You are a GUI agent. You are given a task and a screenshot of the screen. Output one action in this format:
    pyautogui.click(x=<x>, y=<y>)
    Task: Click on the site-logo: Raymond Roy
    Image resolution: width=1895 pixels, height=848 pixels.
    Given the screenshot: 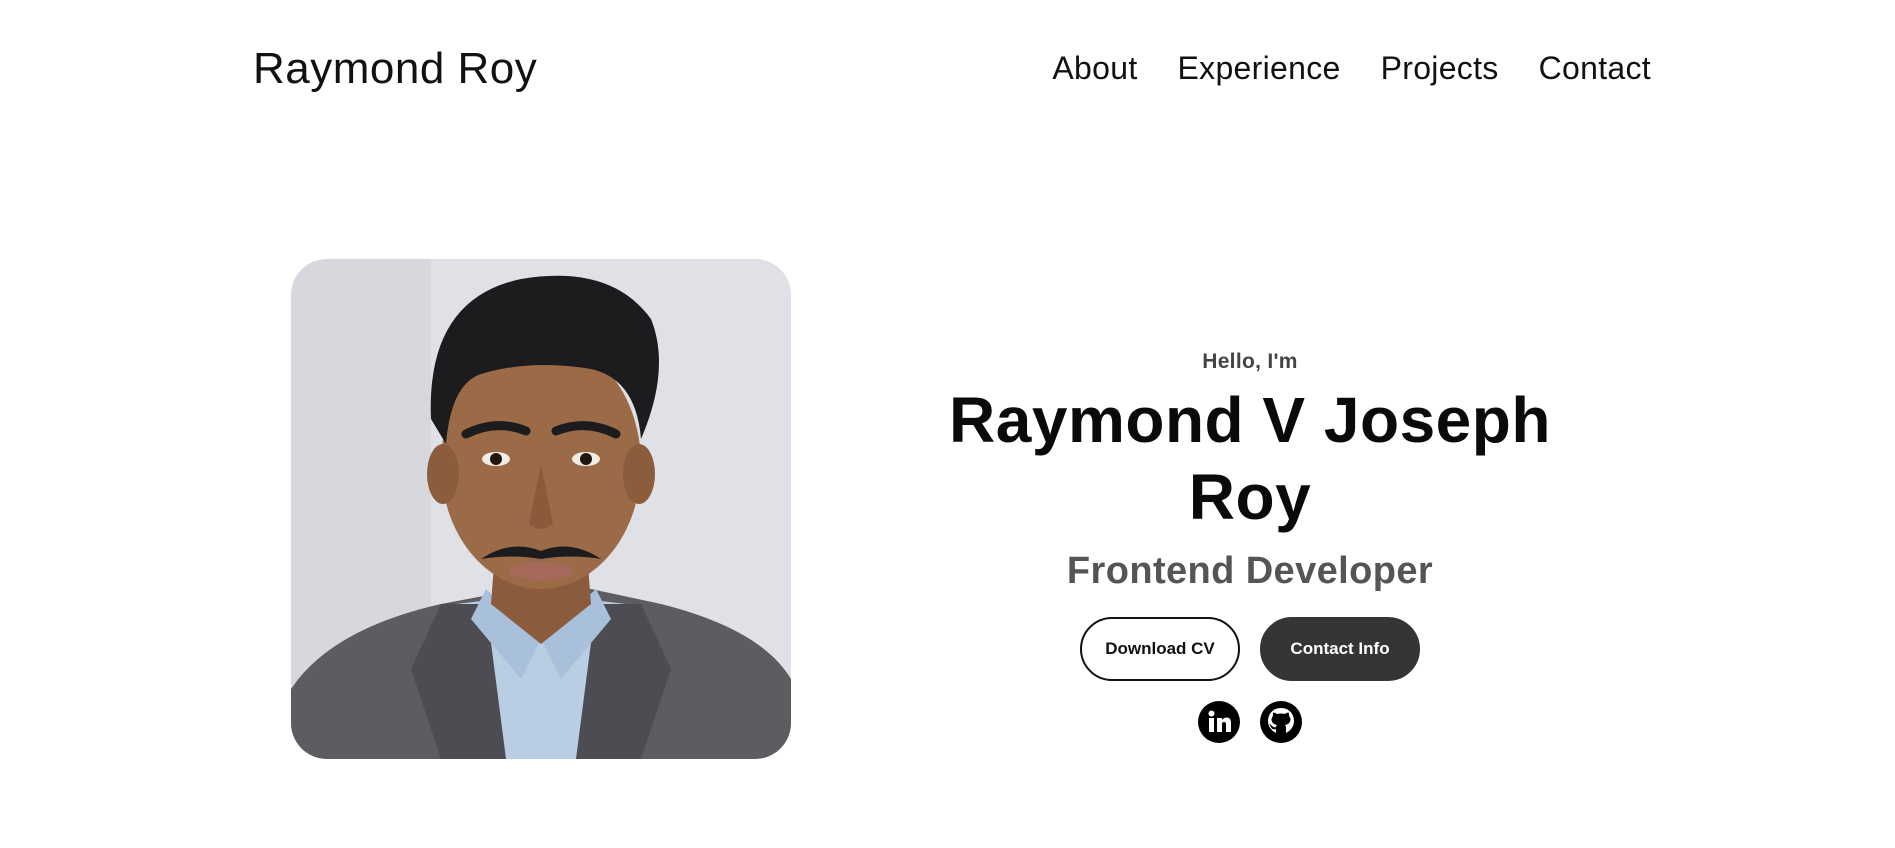 What is the action you would take?
    pyautogui.click(x=395, y=69)
    